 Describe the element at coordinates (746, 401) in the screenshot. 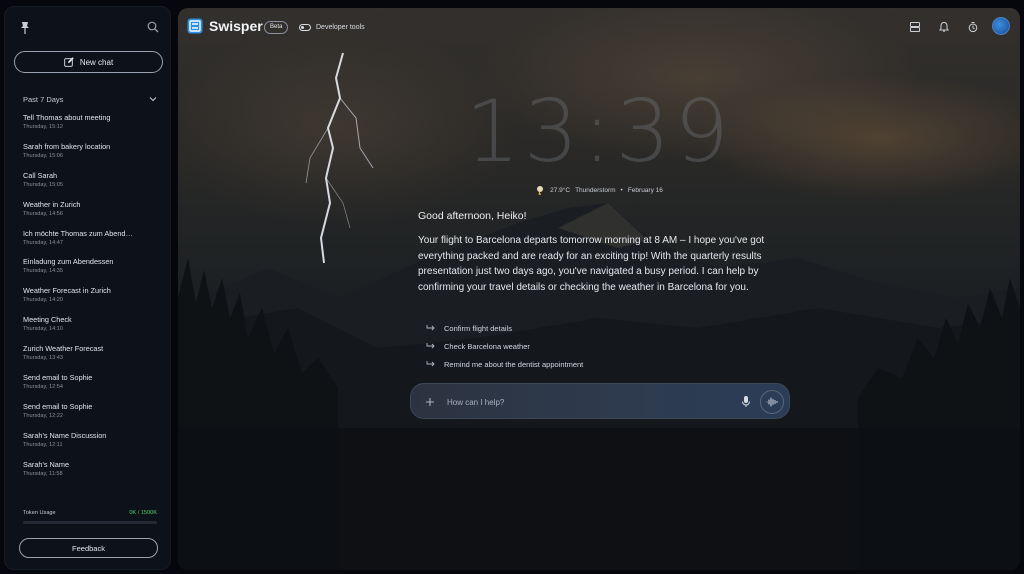

I see `microphone-icon` at that location.